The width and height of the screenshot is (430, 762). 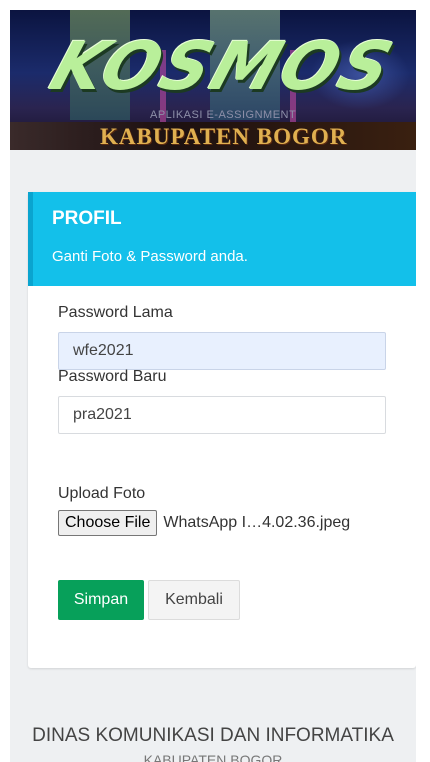 I want to click on choose-file-button: Choose File, so click(x=108, y=523).